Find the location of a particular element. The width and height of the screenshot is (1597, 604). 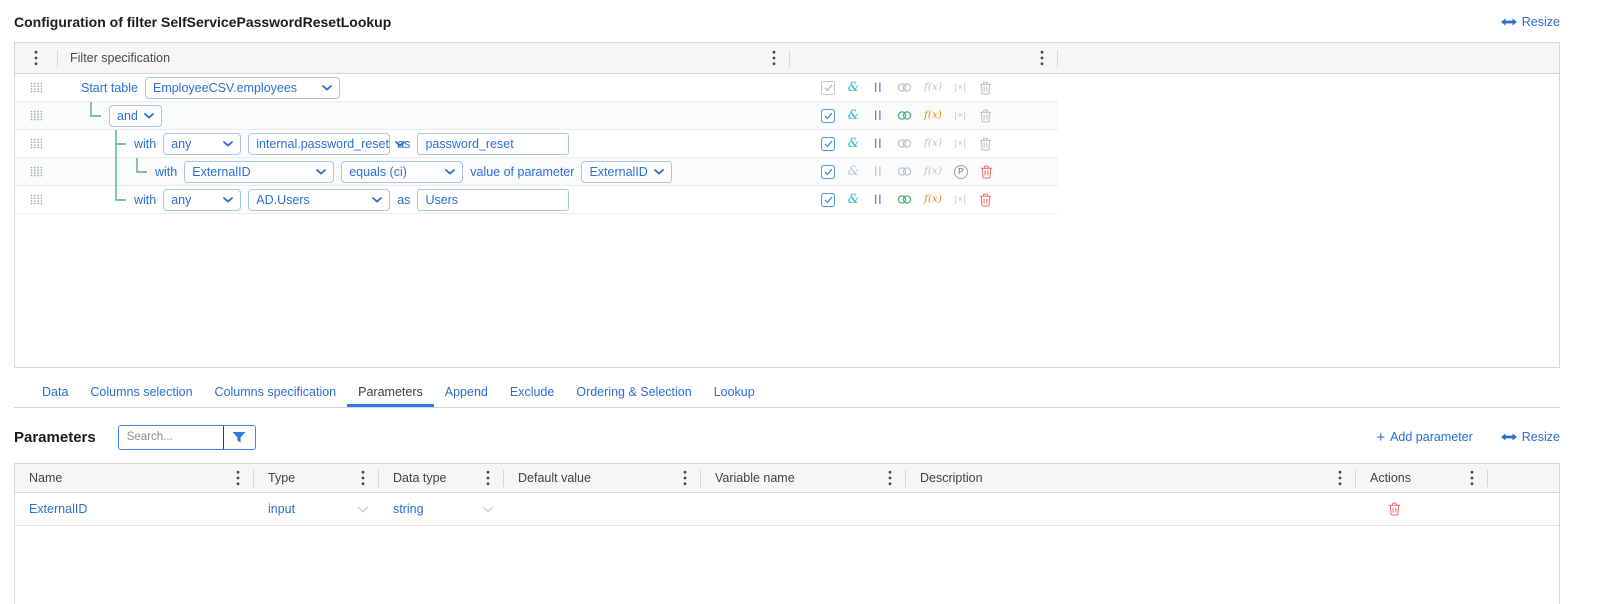

filter-panel-header: Filter specification is located at coordinates (787, 58).